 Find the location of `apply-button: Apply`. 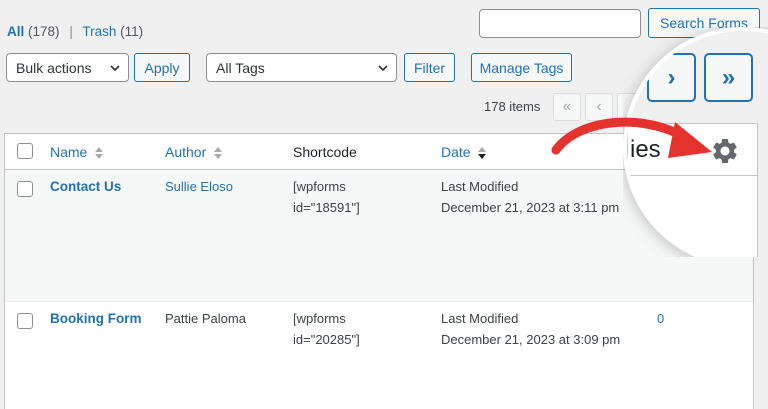

apply-button: Apply is located at coordinates (162, 67).